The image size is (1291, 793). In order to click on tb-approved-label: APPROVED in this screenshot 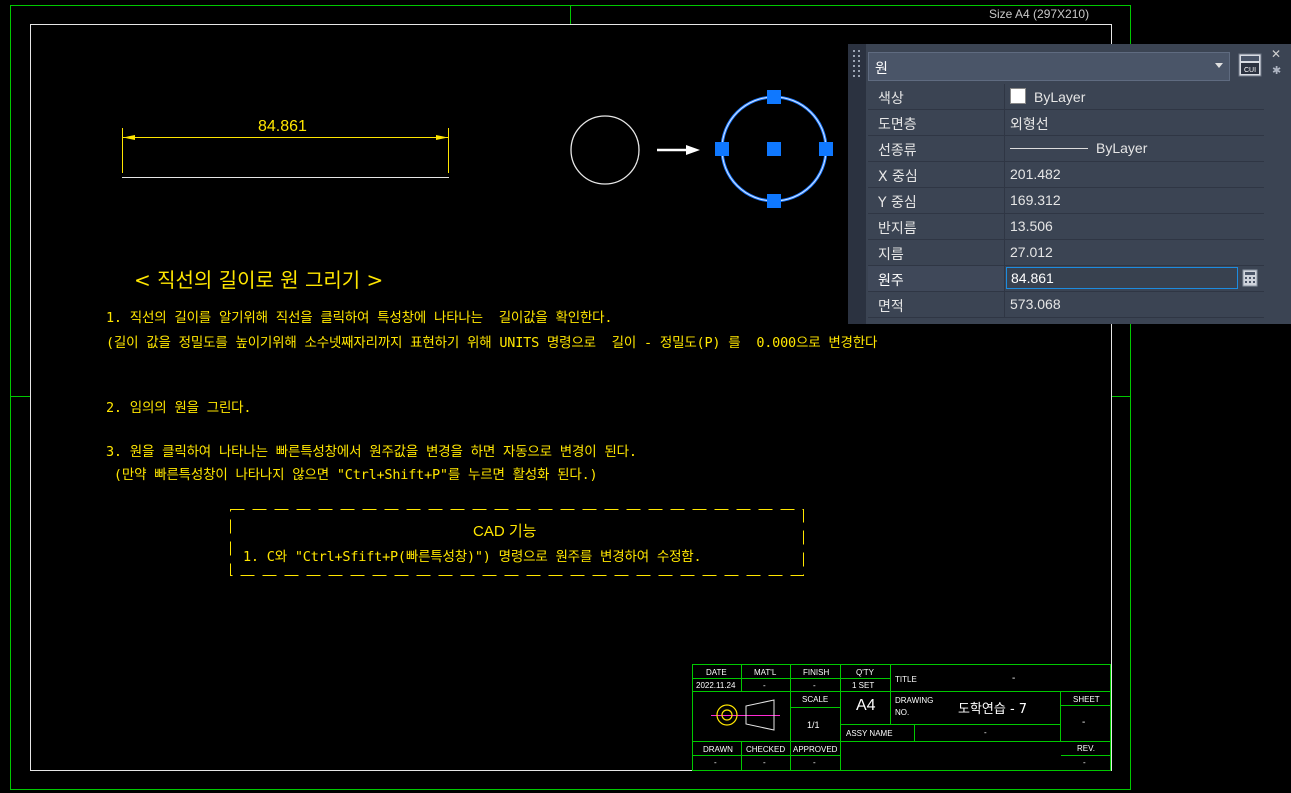, I will do `click(815, 749)`.